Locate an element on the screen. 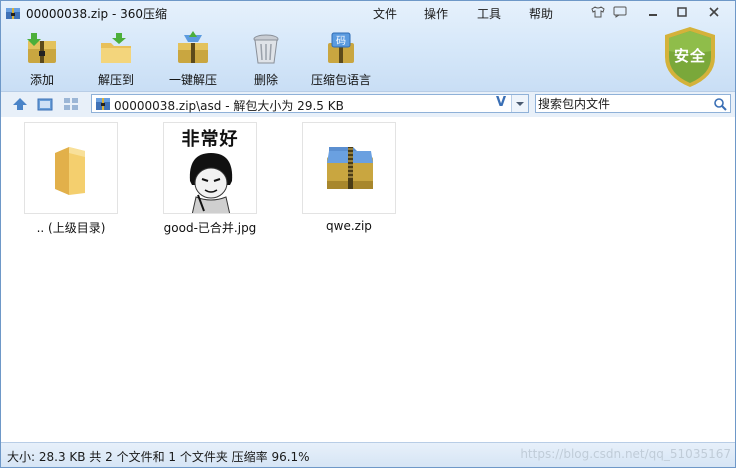 Image resolution: width=736 pixels, height=468 pixels. main-toolbar: 添加 解压到 一键解压 删除 码 压缩包语言 is located at coordinates (368, 58).